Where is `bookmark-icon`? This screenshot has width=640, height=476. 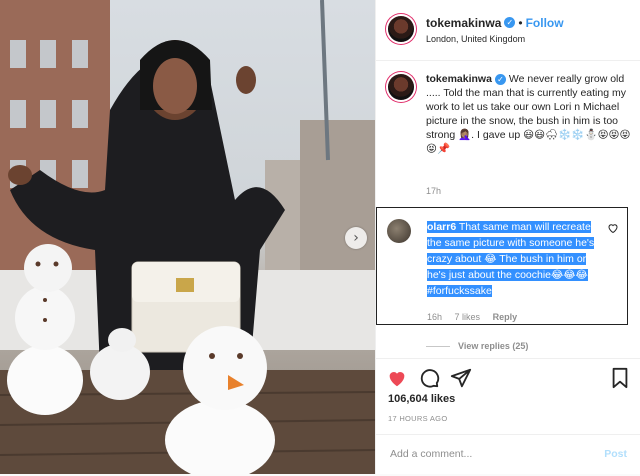
bookmark-icon is located at coordinates (620, 378).